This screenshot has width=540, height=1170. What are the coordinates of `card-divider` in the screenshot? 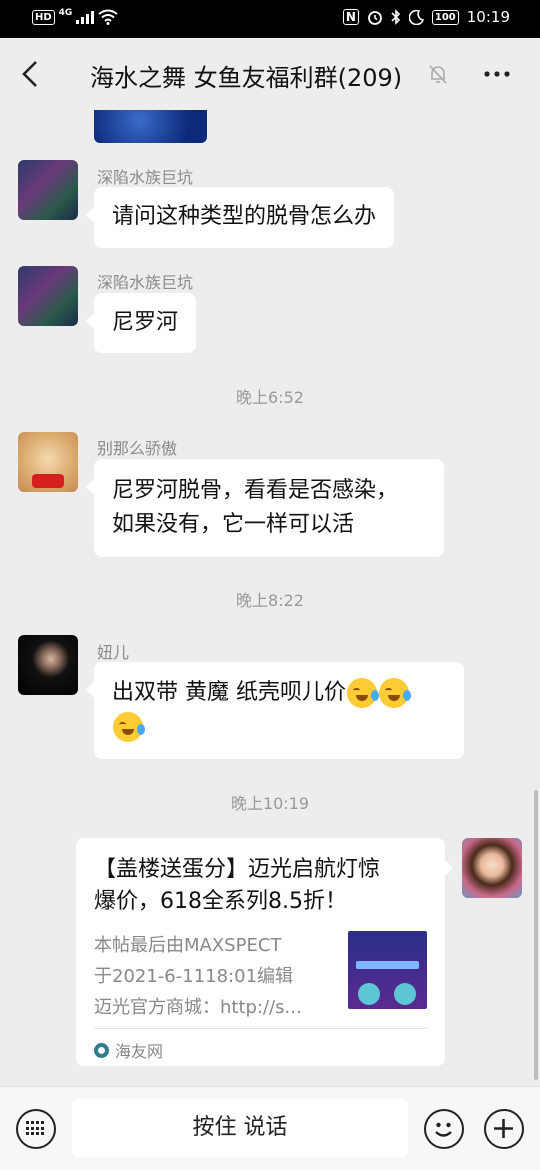 It's located at (260, 1028).